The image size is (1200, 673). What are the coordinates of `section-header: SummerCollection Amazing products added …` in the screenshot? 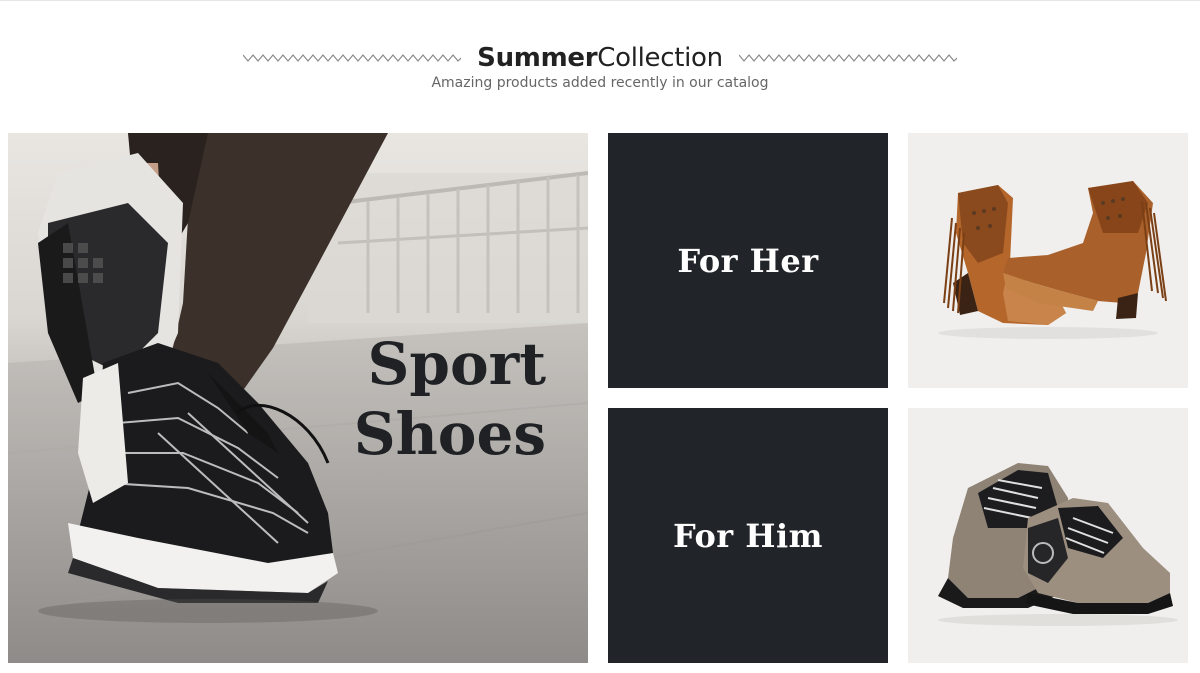 It's located at (600, 67).